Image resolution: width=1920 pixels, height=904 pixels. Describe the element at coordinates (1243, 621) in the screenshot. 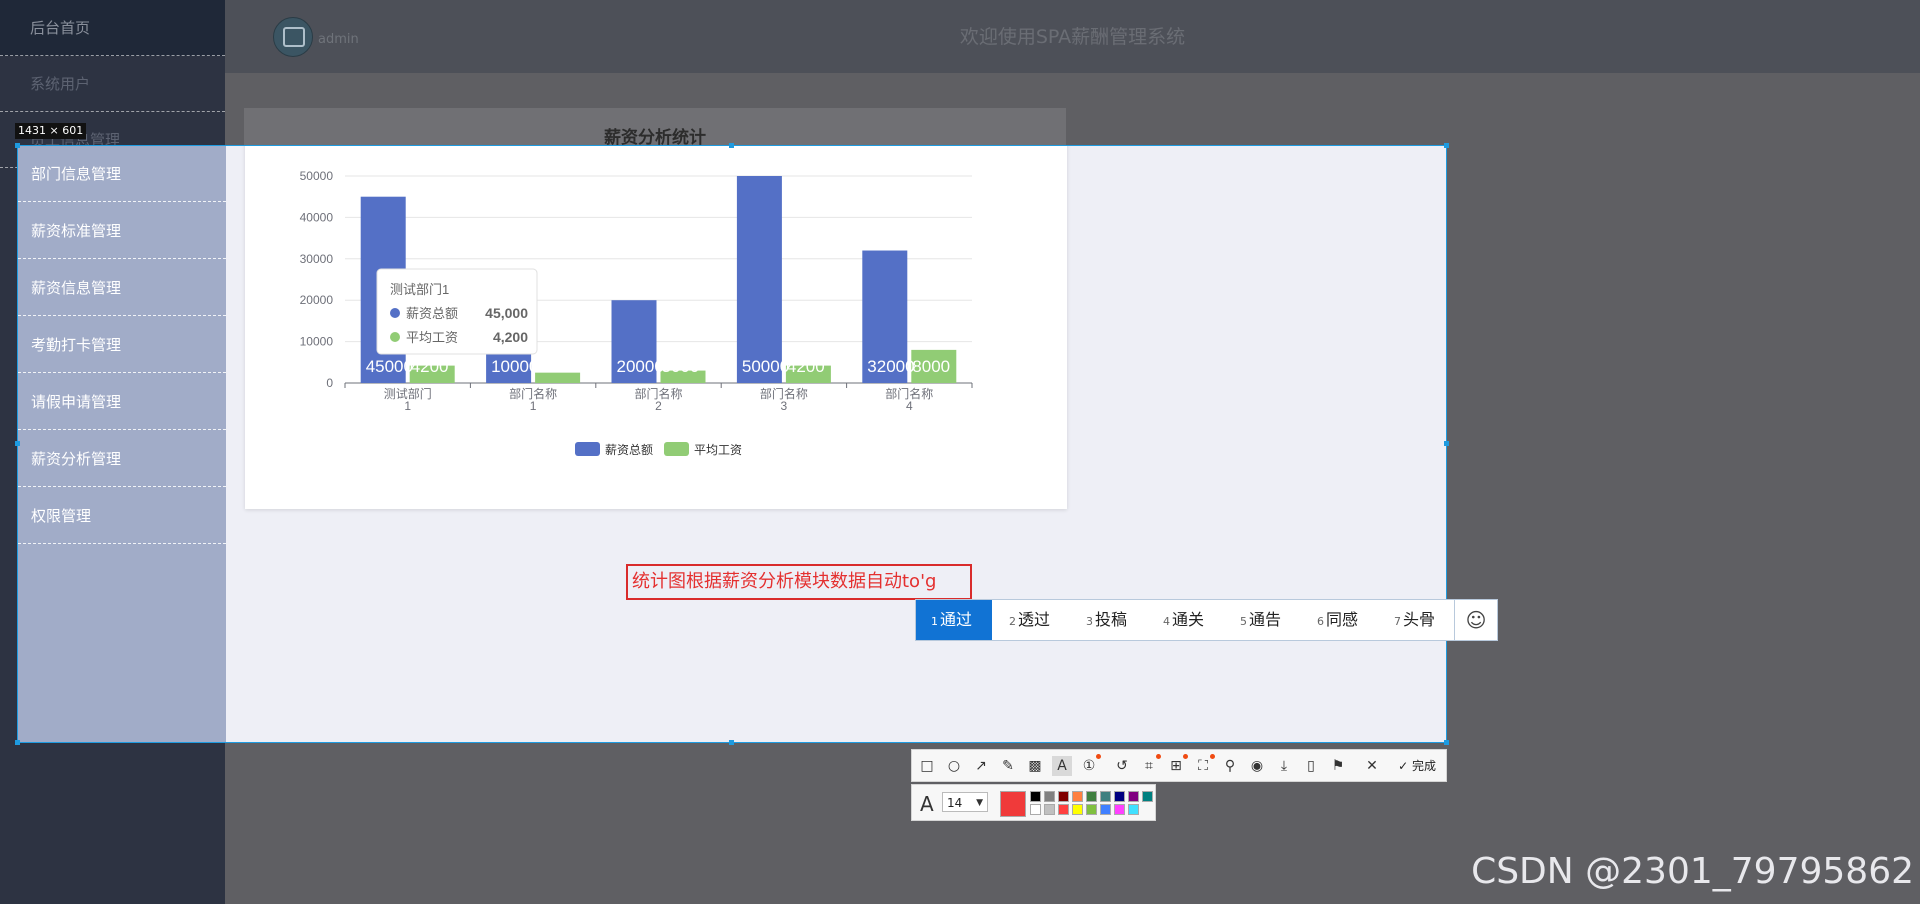

I see `ime-candidate-number: 5` at that location.